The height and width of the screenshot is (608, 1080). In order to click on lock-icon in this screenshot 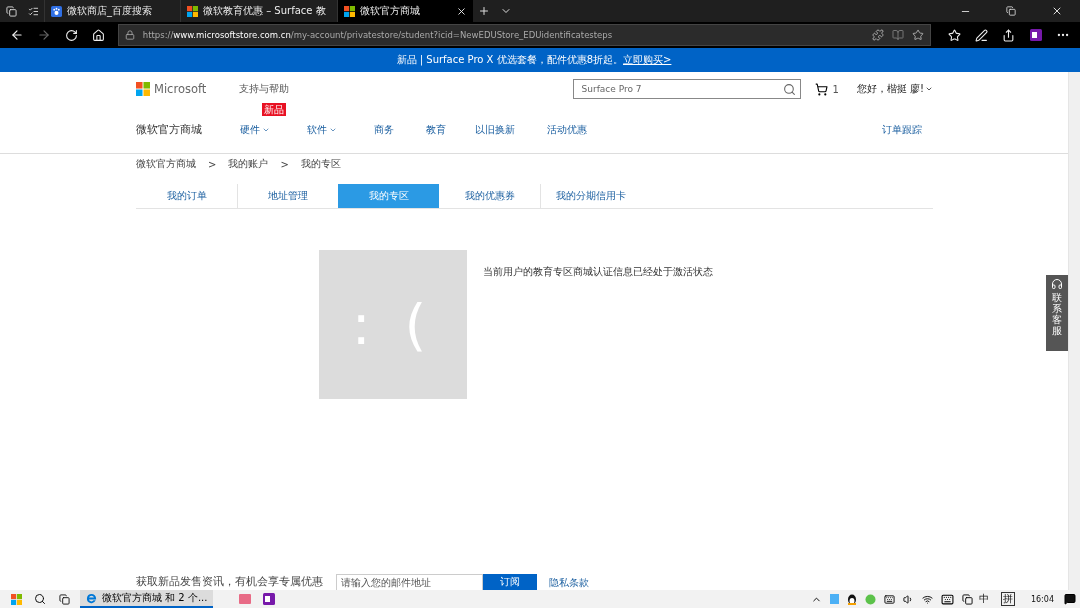, I will do `click(129, 35)`.